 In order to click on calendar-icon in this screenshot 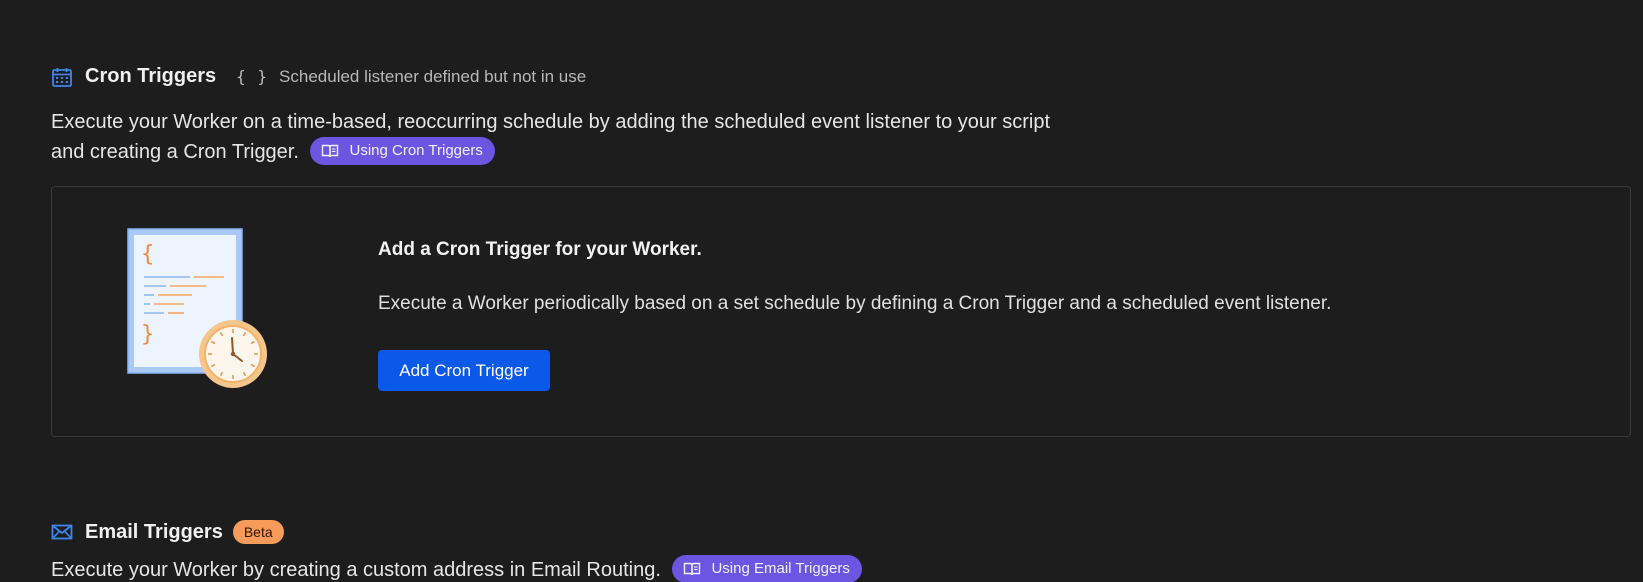, I will do `click(62, 77)`.